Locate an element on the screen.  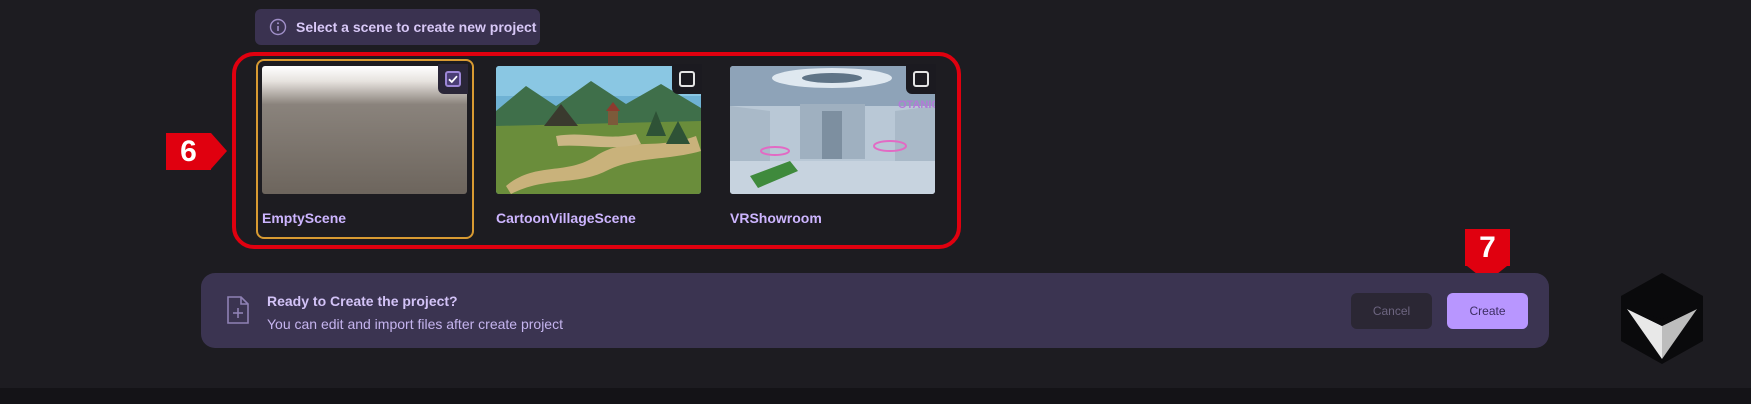
scene-checkbox-cartoon-village is located at coordinates (687, 79).